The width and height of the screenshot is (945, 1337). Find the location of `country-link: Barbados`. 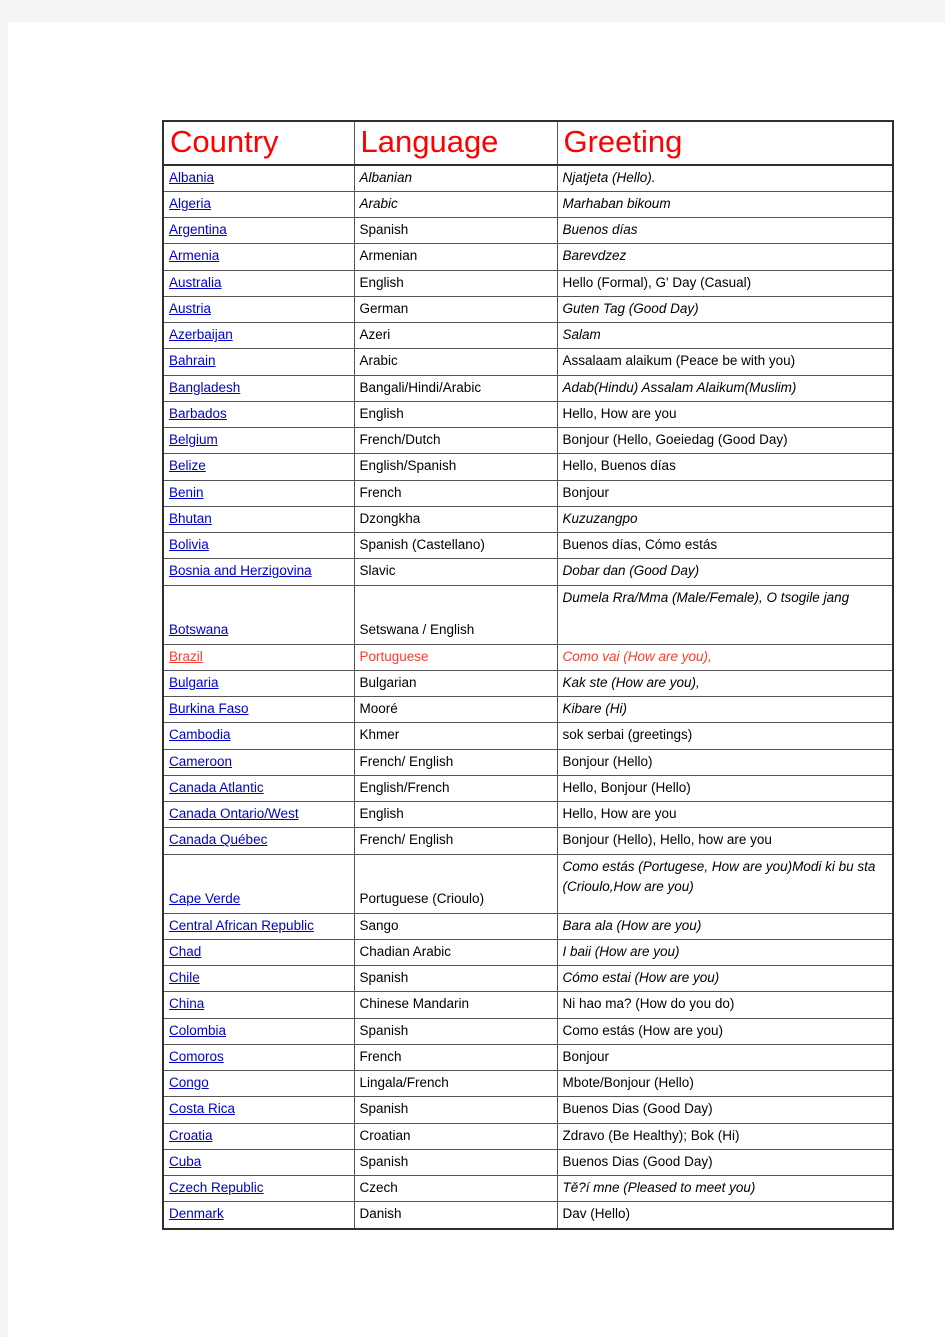

country-link: Barbados is located at coordinates (198, 413).